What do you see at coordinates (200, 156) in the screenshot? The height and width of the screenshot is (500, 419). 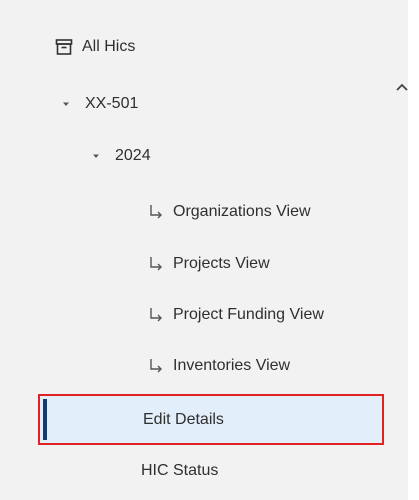 I see `nav-item-year: 2024` at bounding box center [200, 156].